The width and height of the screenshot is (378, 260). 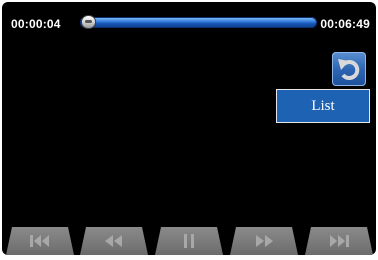 What do you see at coordinates (323, 106) in the screenshot?
I see `list-button: List` at bounding box center [323, 106].